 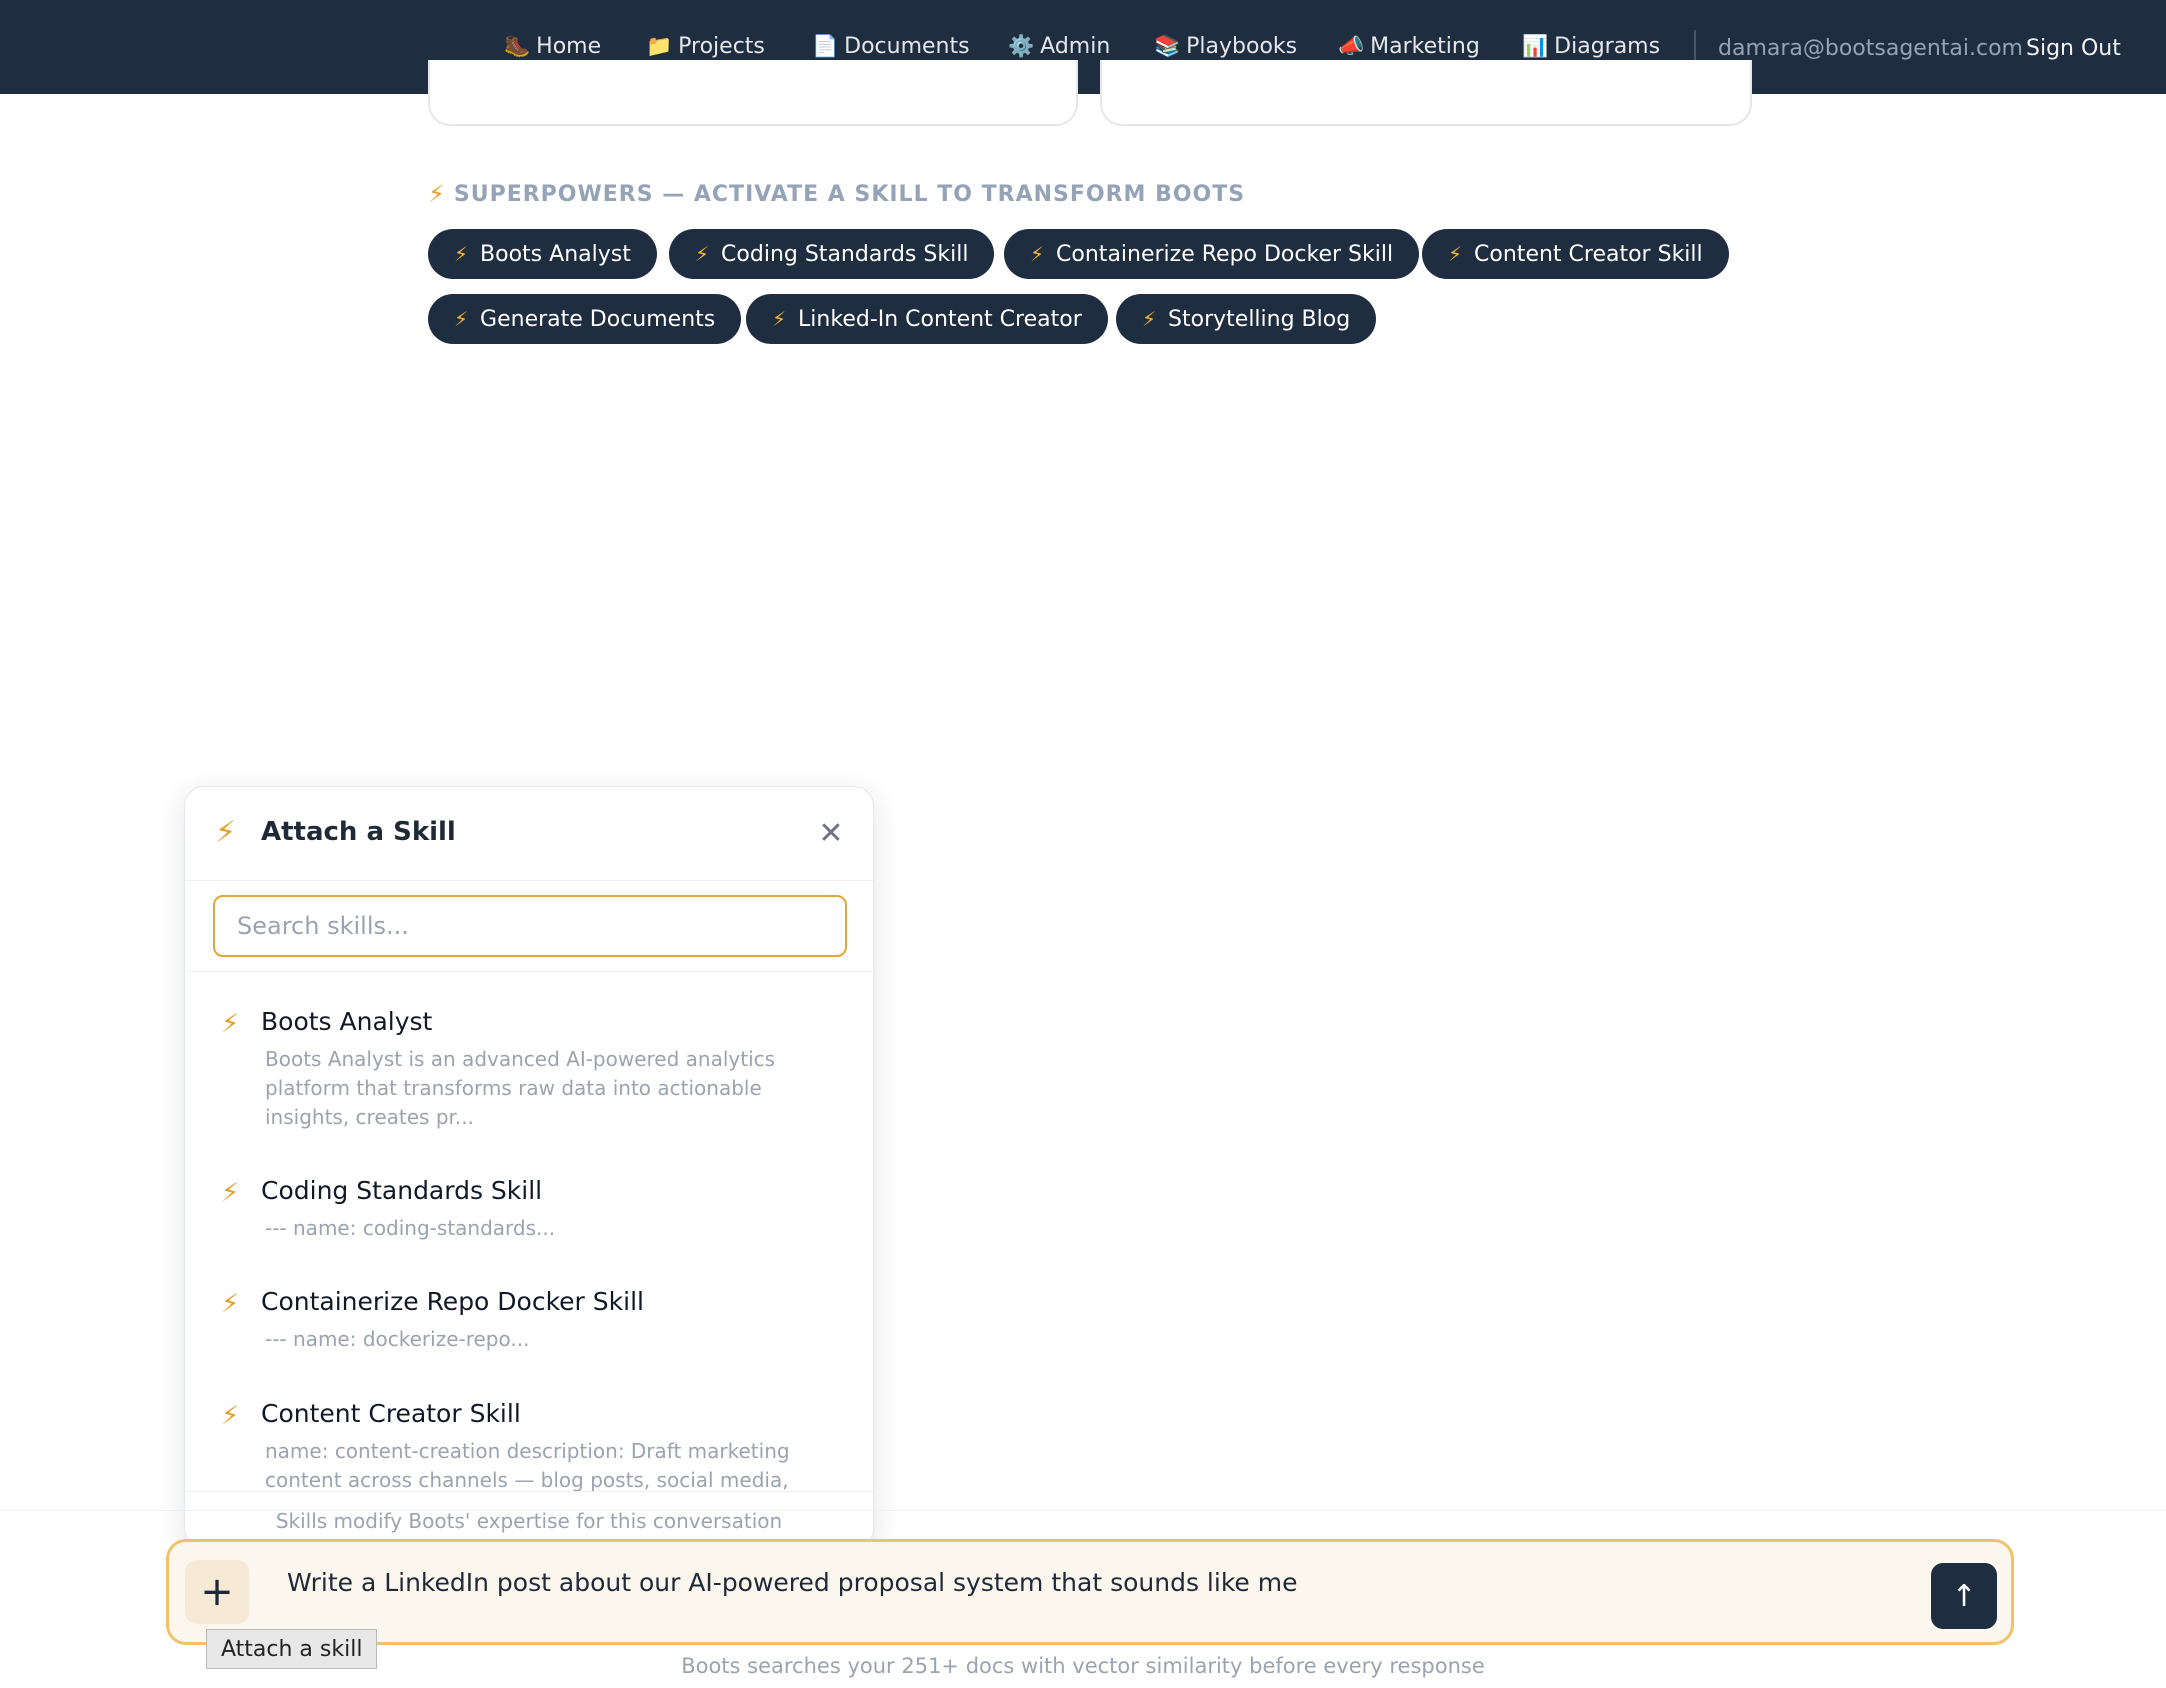 What do you see at coordinates (659, 45) in the screenshot?
I see `folder-icon: 📁` at bounding box center [659, 45].